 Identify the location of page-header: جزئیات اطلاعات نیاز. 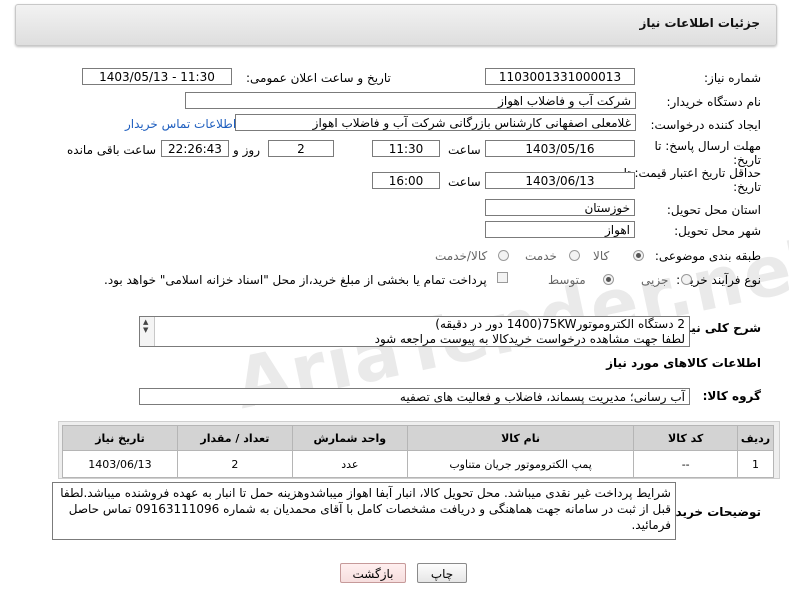
(396, 25).